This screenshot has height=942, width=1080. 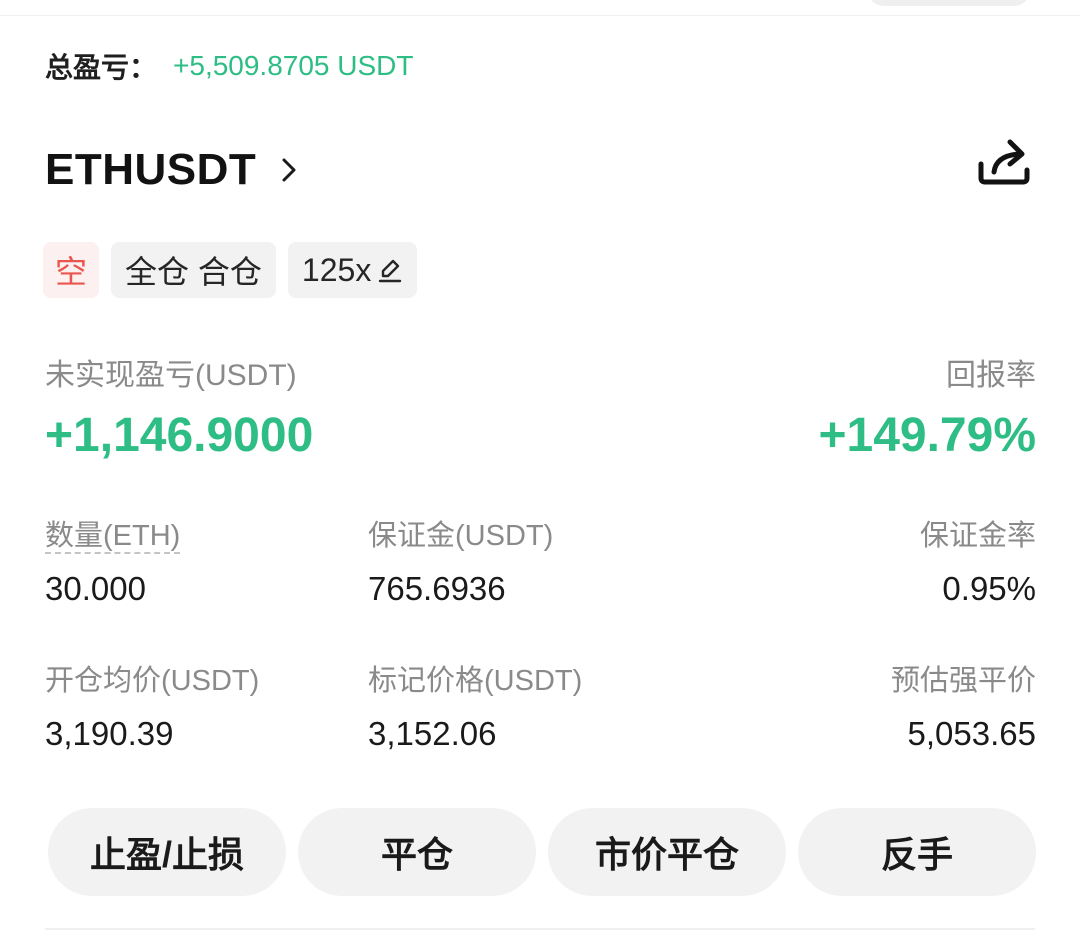 What do you see at coordinates (71, 270) in the screenshot?
I see `side-tag: 空` at bounding box center [71, 270].